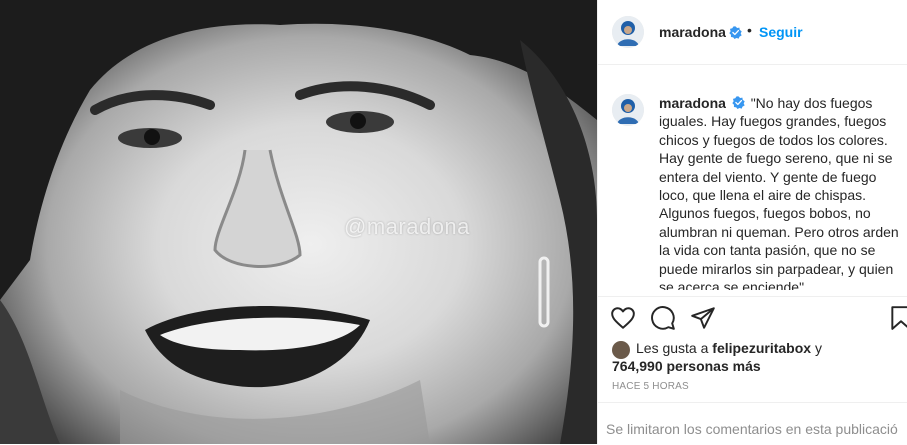 The image size is (907, 445). What do you see at coordinates (781, 32) in the screenshot?
I see `follow-button: Seguir` at bounding box center [781, 32].